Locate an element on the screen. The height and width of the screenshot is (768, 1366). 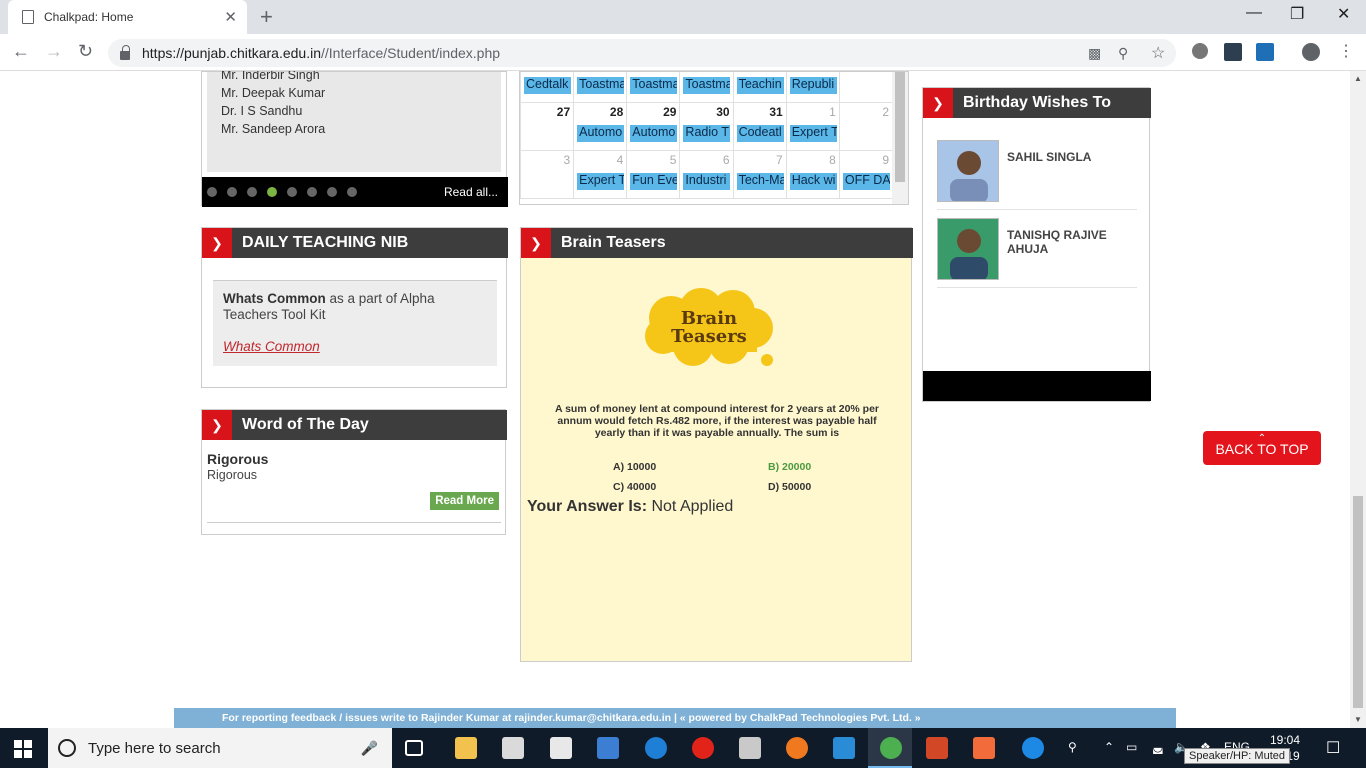
star-icon: ☆ is located at coordinates (1158, 53).